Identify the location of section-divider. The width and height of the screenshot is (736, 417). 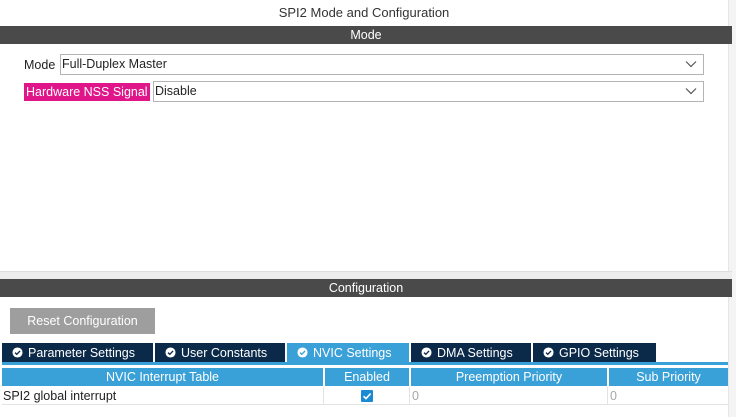
(366, 275).